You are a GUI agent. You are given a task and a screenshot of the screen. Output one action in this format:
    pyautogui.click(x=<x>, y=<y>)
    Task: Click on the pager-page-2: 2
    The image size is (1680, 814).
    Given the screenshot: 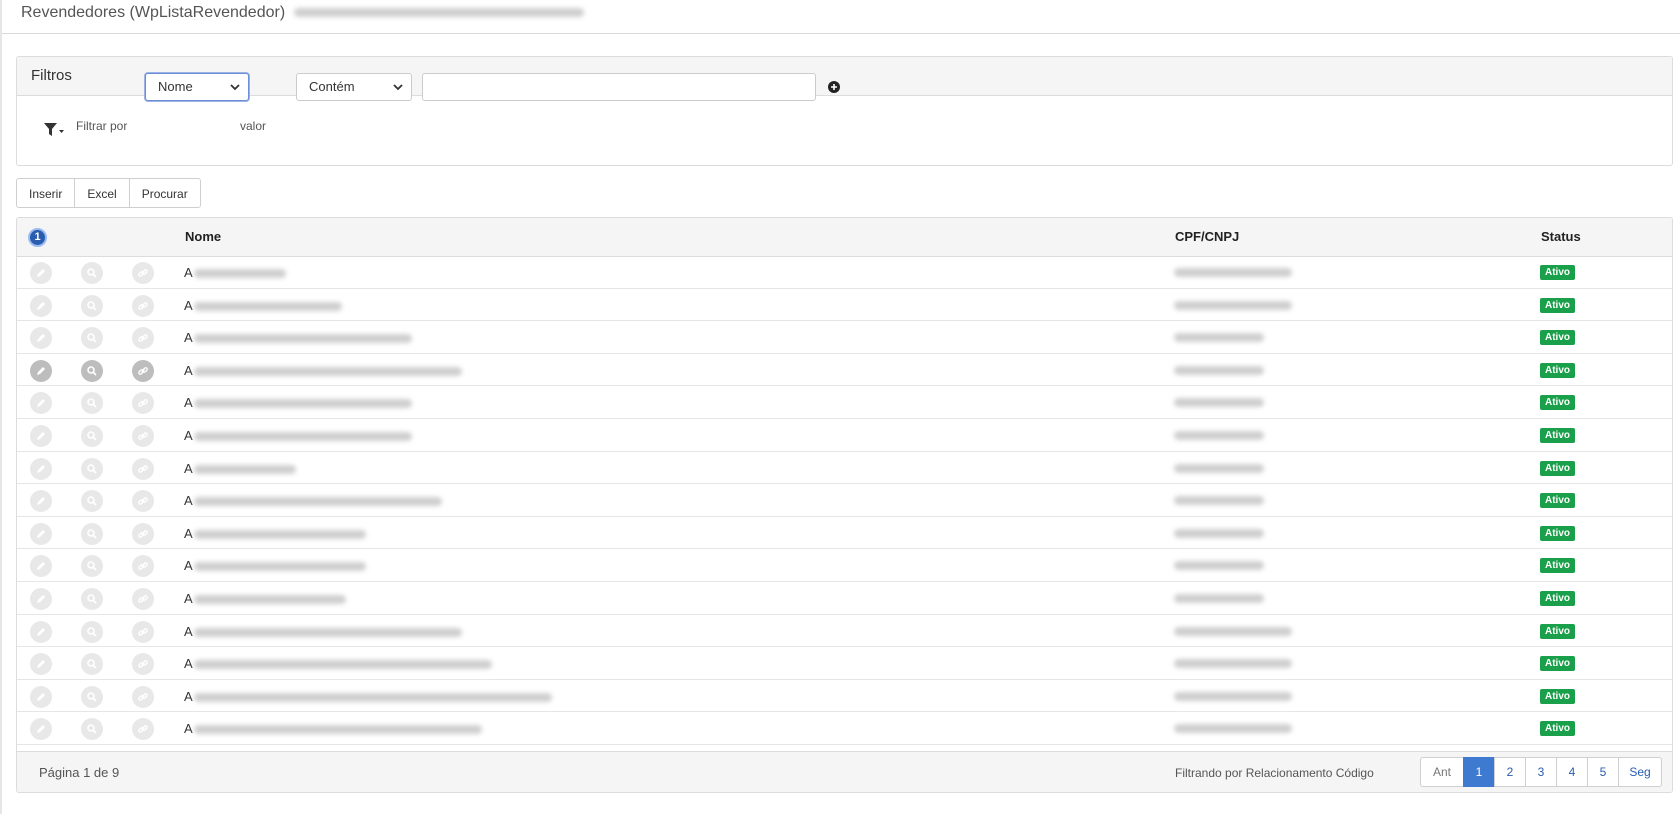 What is the action you would take?
    pyautogui.click(x=1510, y=772)
    